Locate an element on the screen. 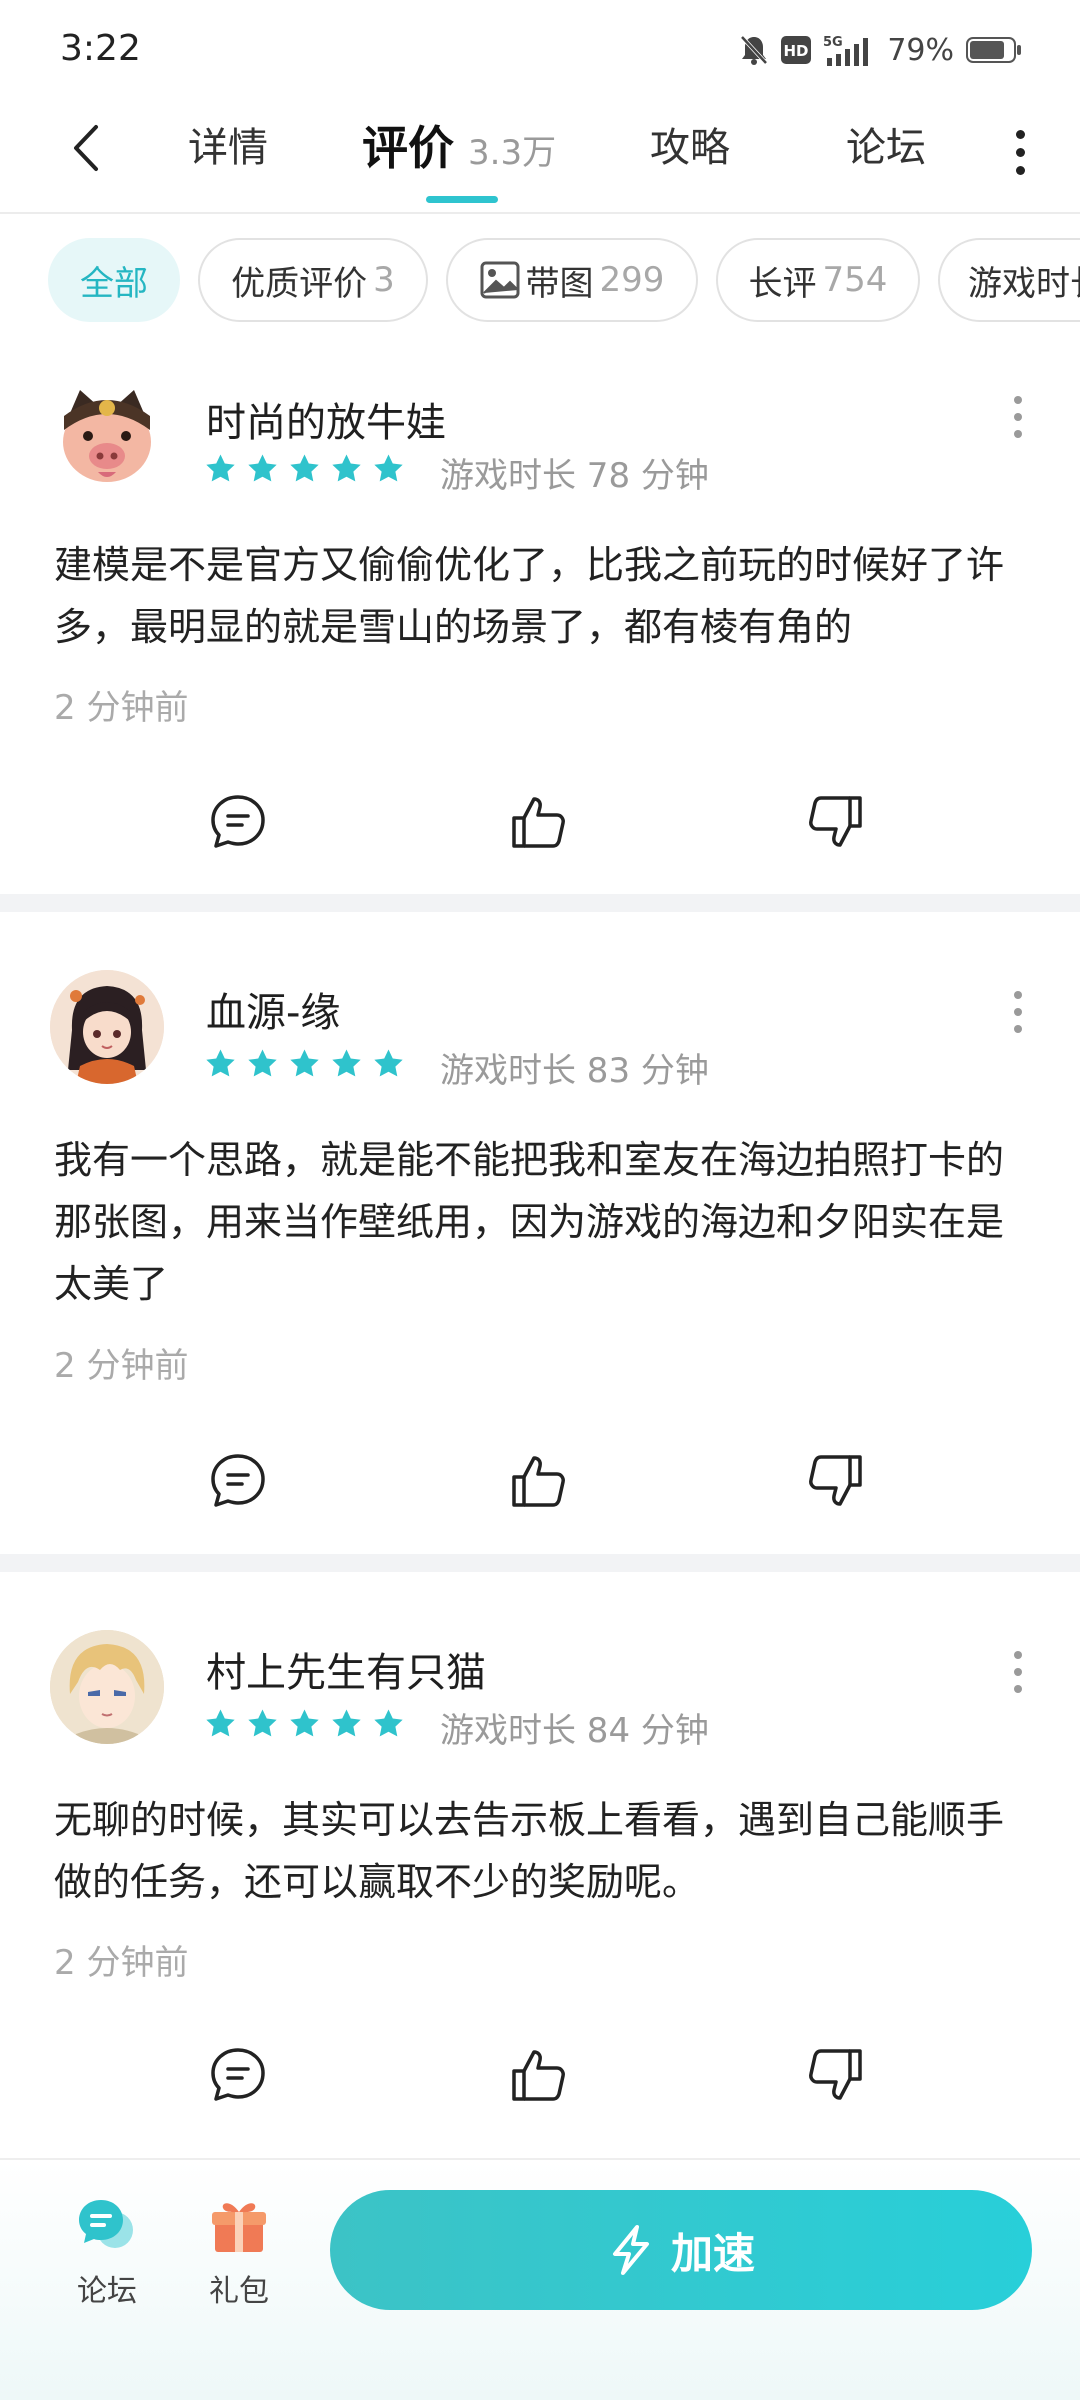 This screenshot has height=2400, width=1080. anime-boy-avatar-icon is located at coordinates (107, 1687).